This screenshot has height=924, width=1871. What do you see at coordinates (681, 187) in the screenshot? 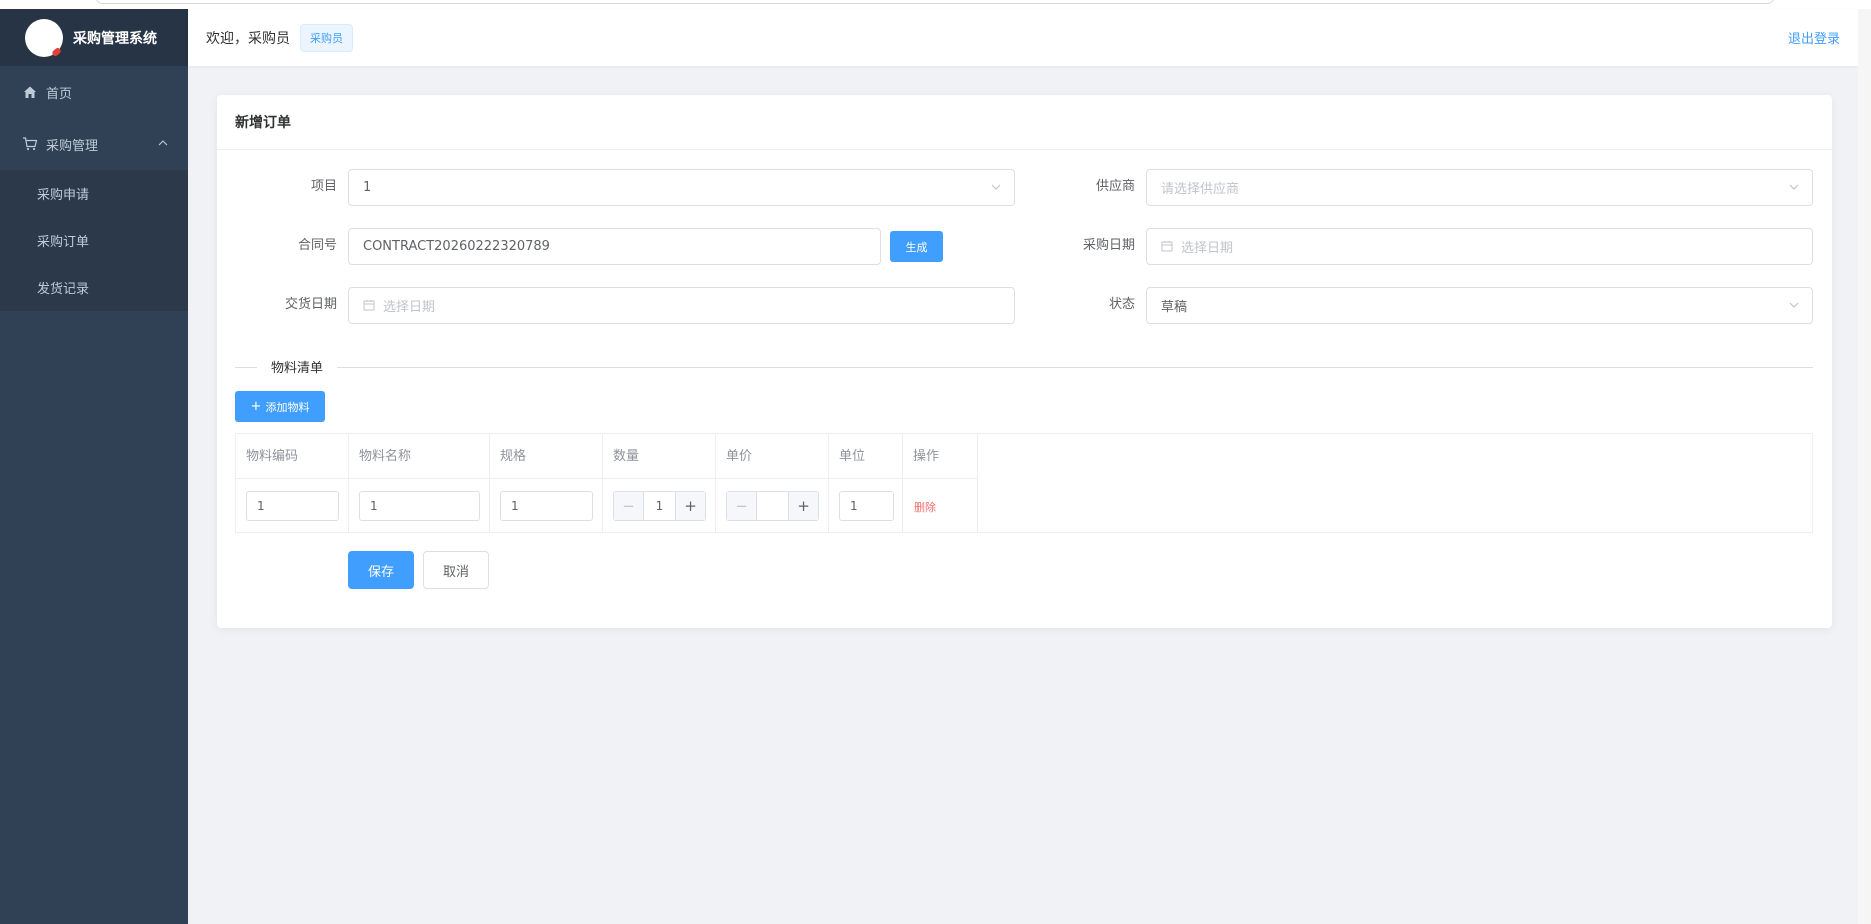
I see `project-select: 1` at bounding box center [681, 187].